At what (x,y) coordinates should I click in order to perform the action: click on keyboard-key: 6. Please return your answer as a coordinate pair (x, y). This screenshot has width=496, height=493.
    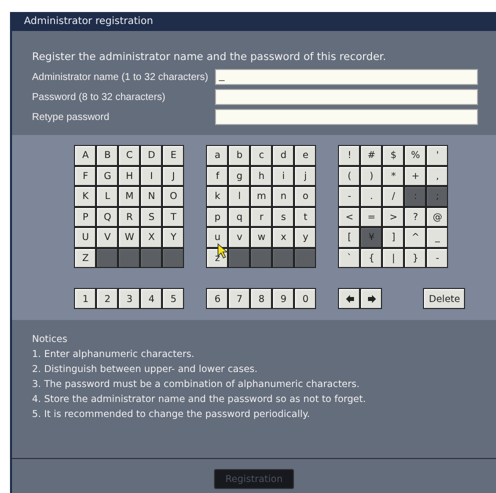
    Looking at the image, I should click on (217, 298).